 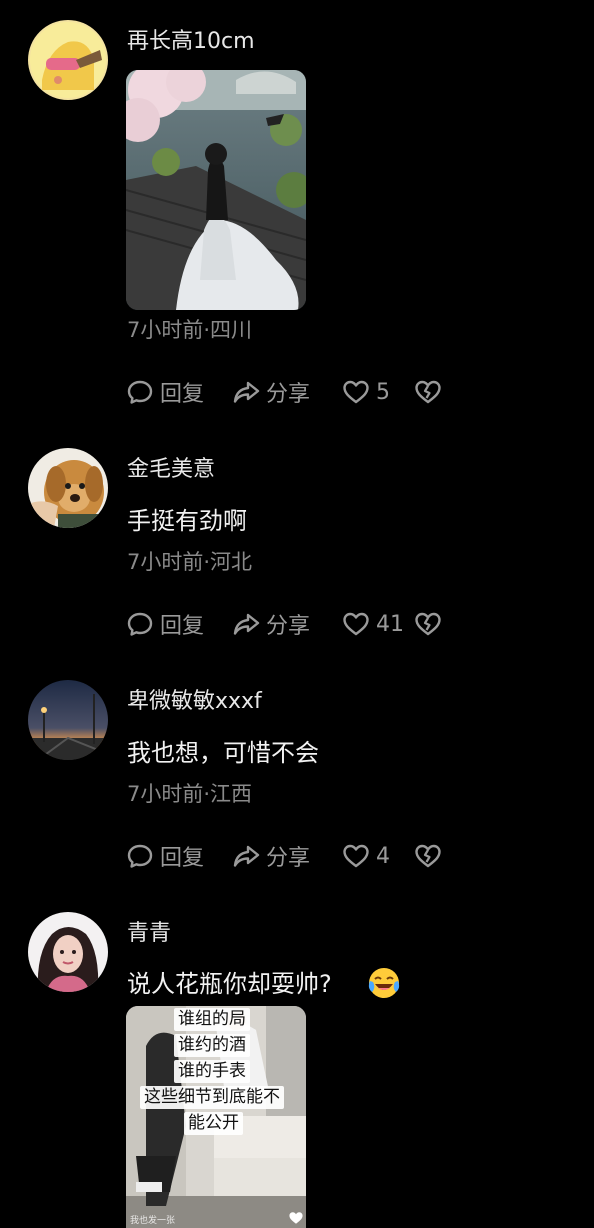 I want to click on like-count: 5, so click(x=383, y=392).